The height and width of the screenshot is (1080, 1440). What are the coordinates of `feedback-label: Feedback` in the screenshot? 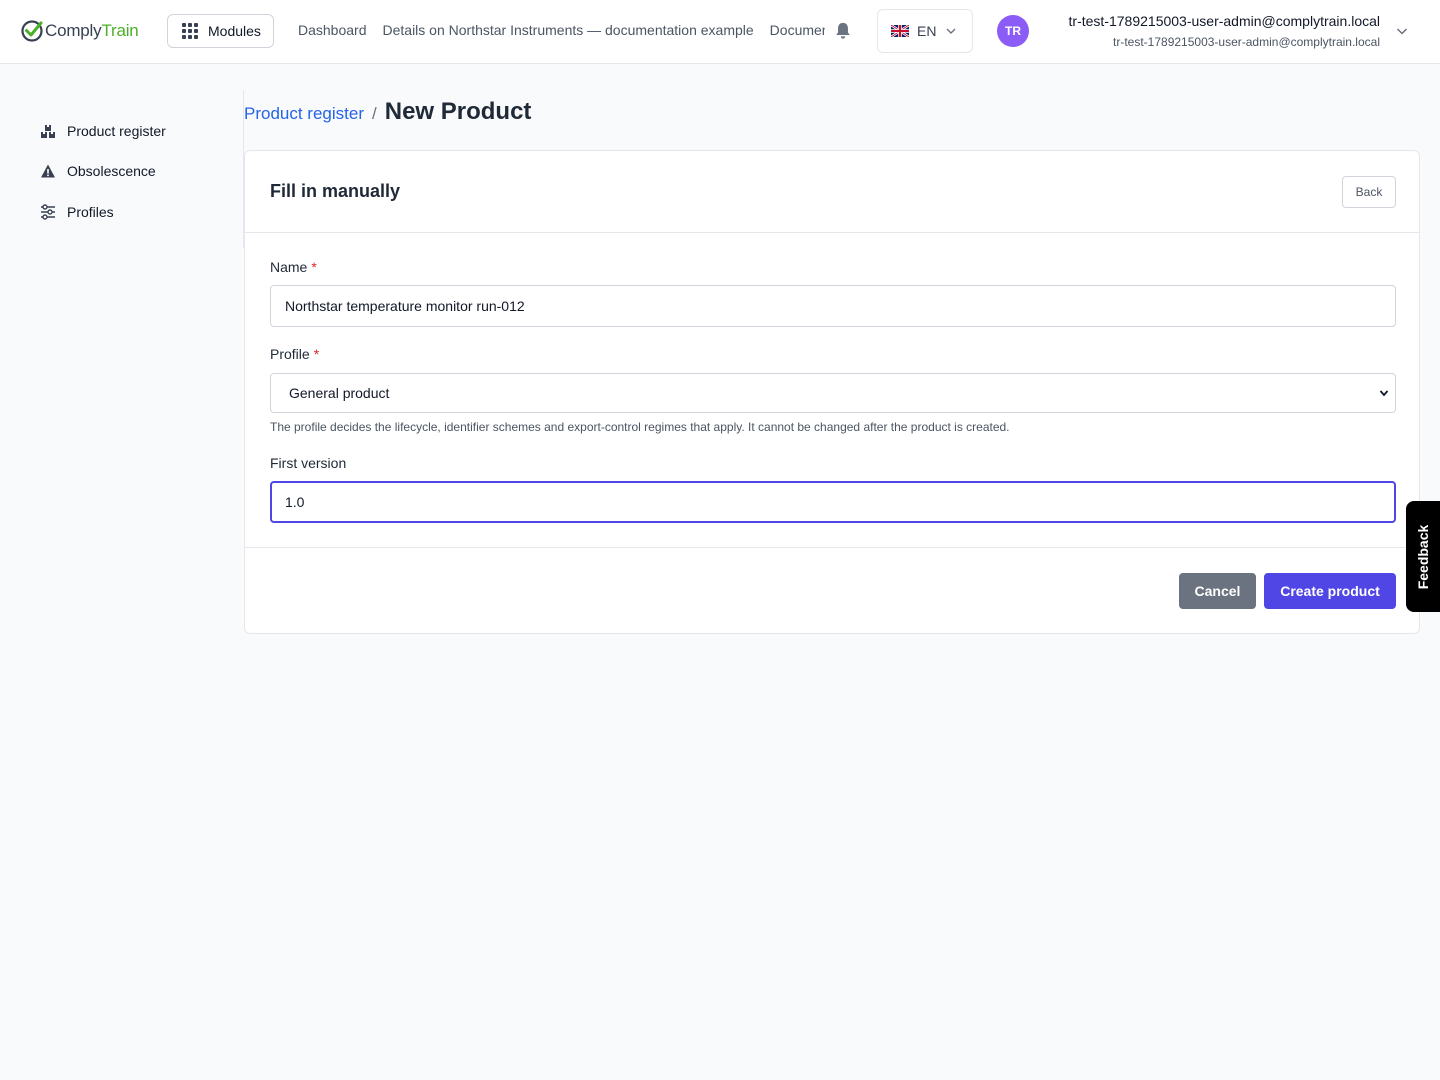 It's located at (1423, 556).